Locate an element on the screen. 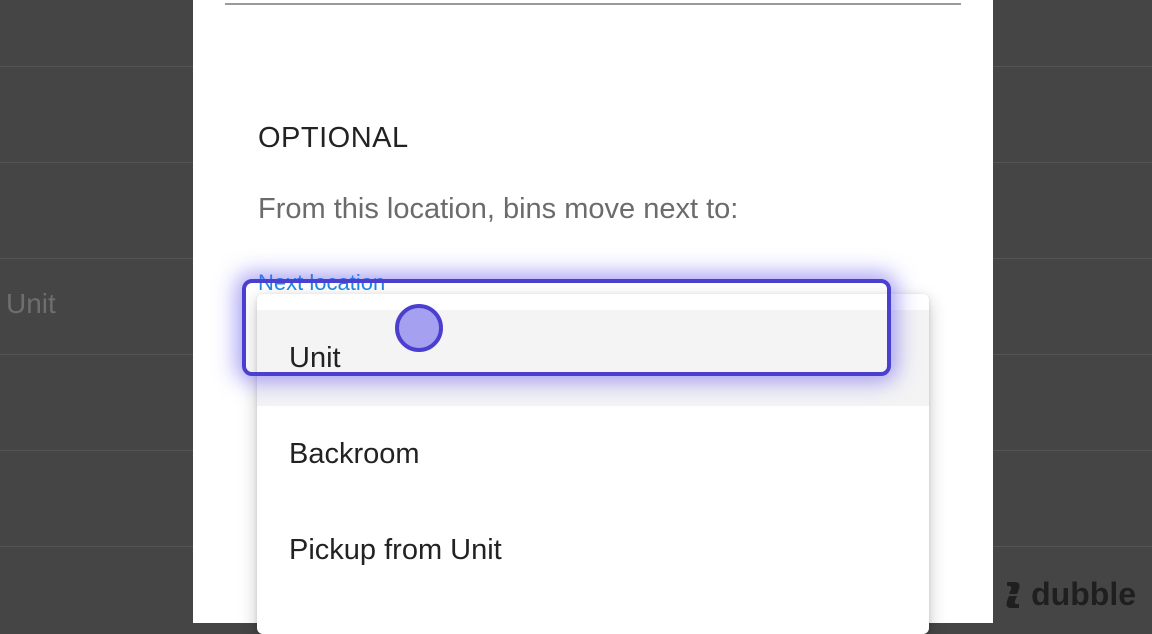 The width and height of the screenshot is (1152, 634). section-title: OPTIONAL is located at coordinates (333, 138).